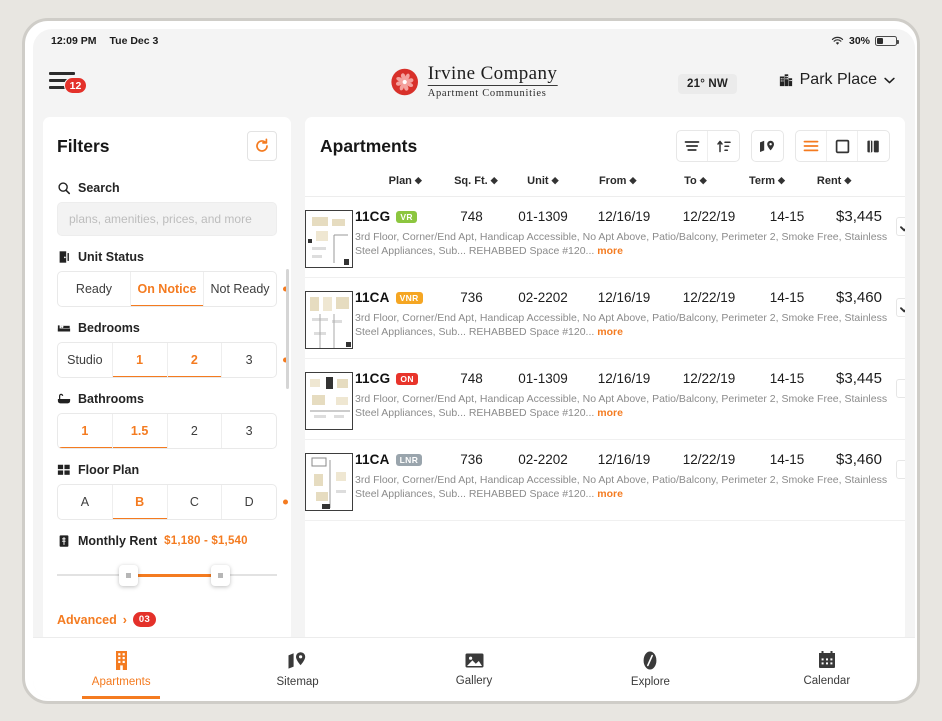  Describe the element at coordinates (249, 502) in the screenshot. I see `floor-plan-option-d: D` at that location.